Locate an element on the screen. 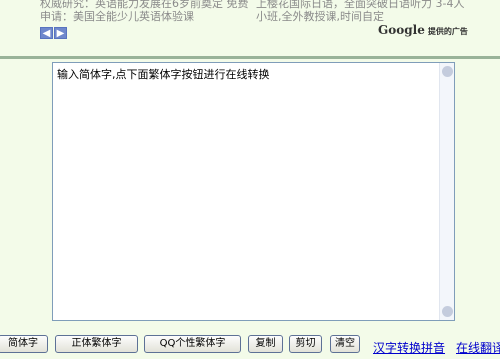  traditional-button: 正体繁体字 is located at coordinates (96, 344).